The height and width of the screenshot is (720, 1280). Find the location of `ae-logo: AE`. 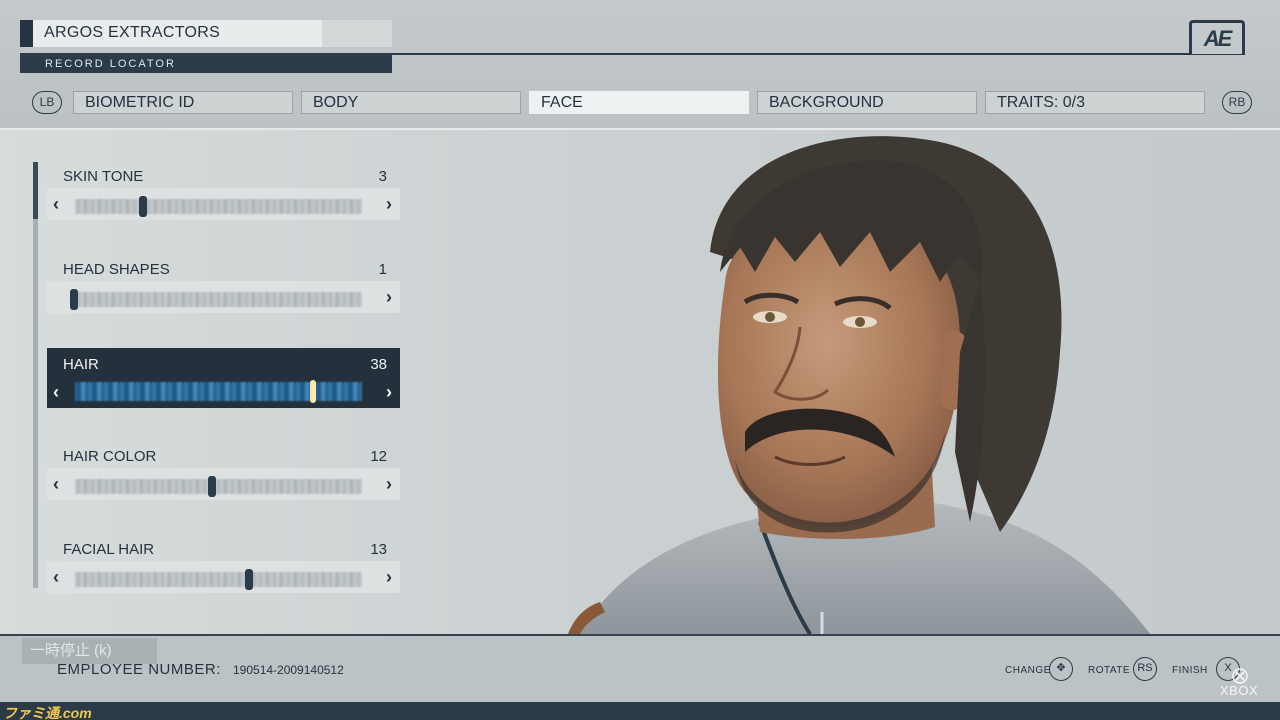

ae-logo: AE is located at coordinates (1217, 37).